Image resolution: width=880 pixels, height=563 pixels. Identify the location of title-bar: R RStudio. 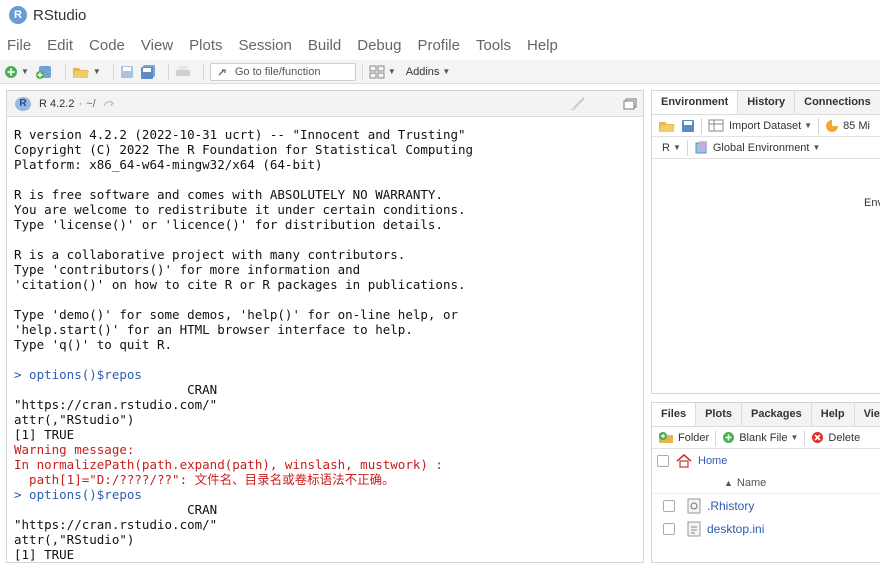
(440, 15).